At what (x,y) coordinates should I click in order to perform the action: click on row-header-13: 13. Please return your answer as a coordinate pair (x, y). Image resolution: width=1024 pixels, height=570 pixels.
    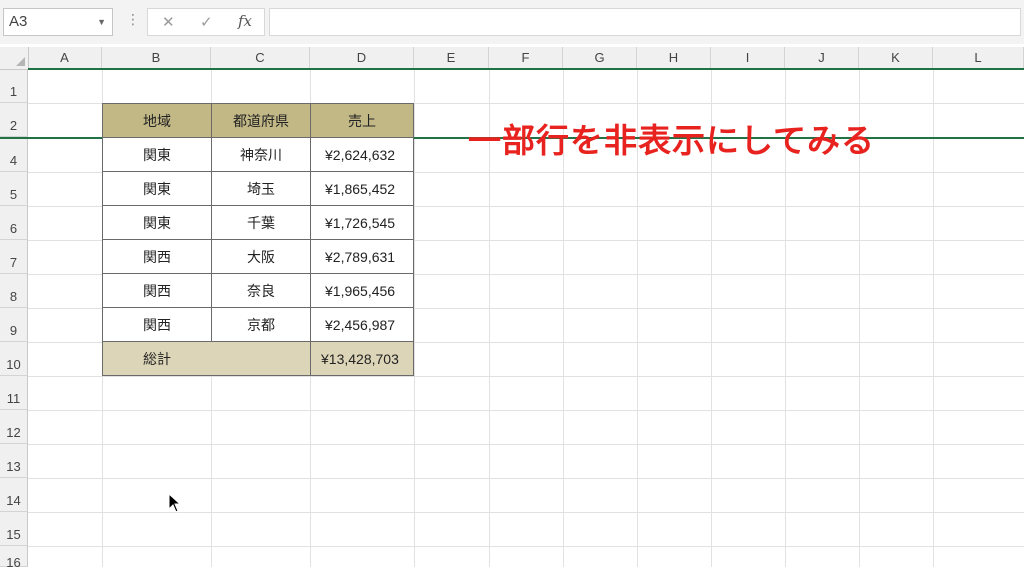
    Looking at the image, I should click on (14, 461).